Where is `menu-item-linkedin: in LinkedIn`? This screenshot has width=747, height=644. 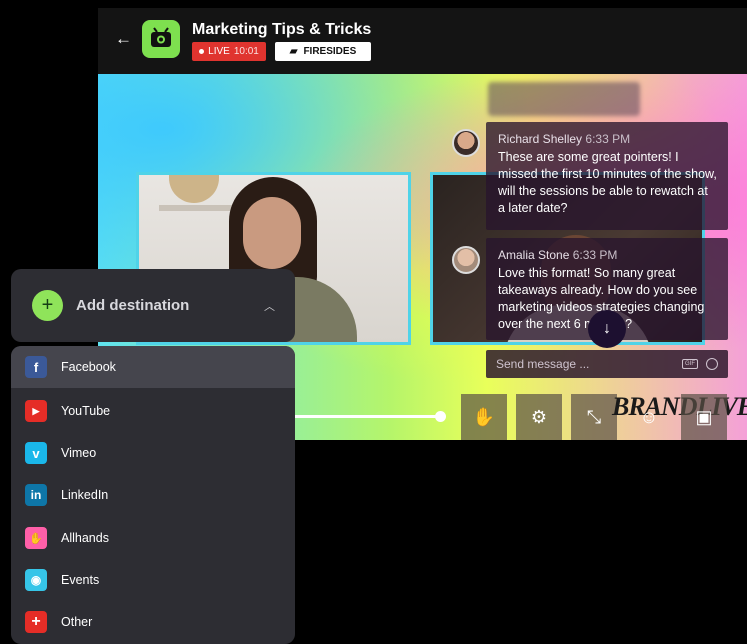 menu-item-linkedin: in LinkedIn is located at coordinates (153, 495).